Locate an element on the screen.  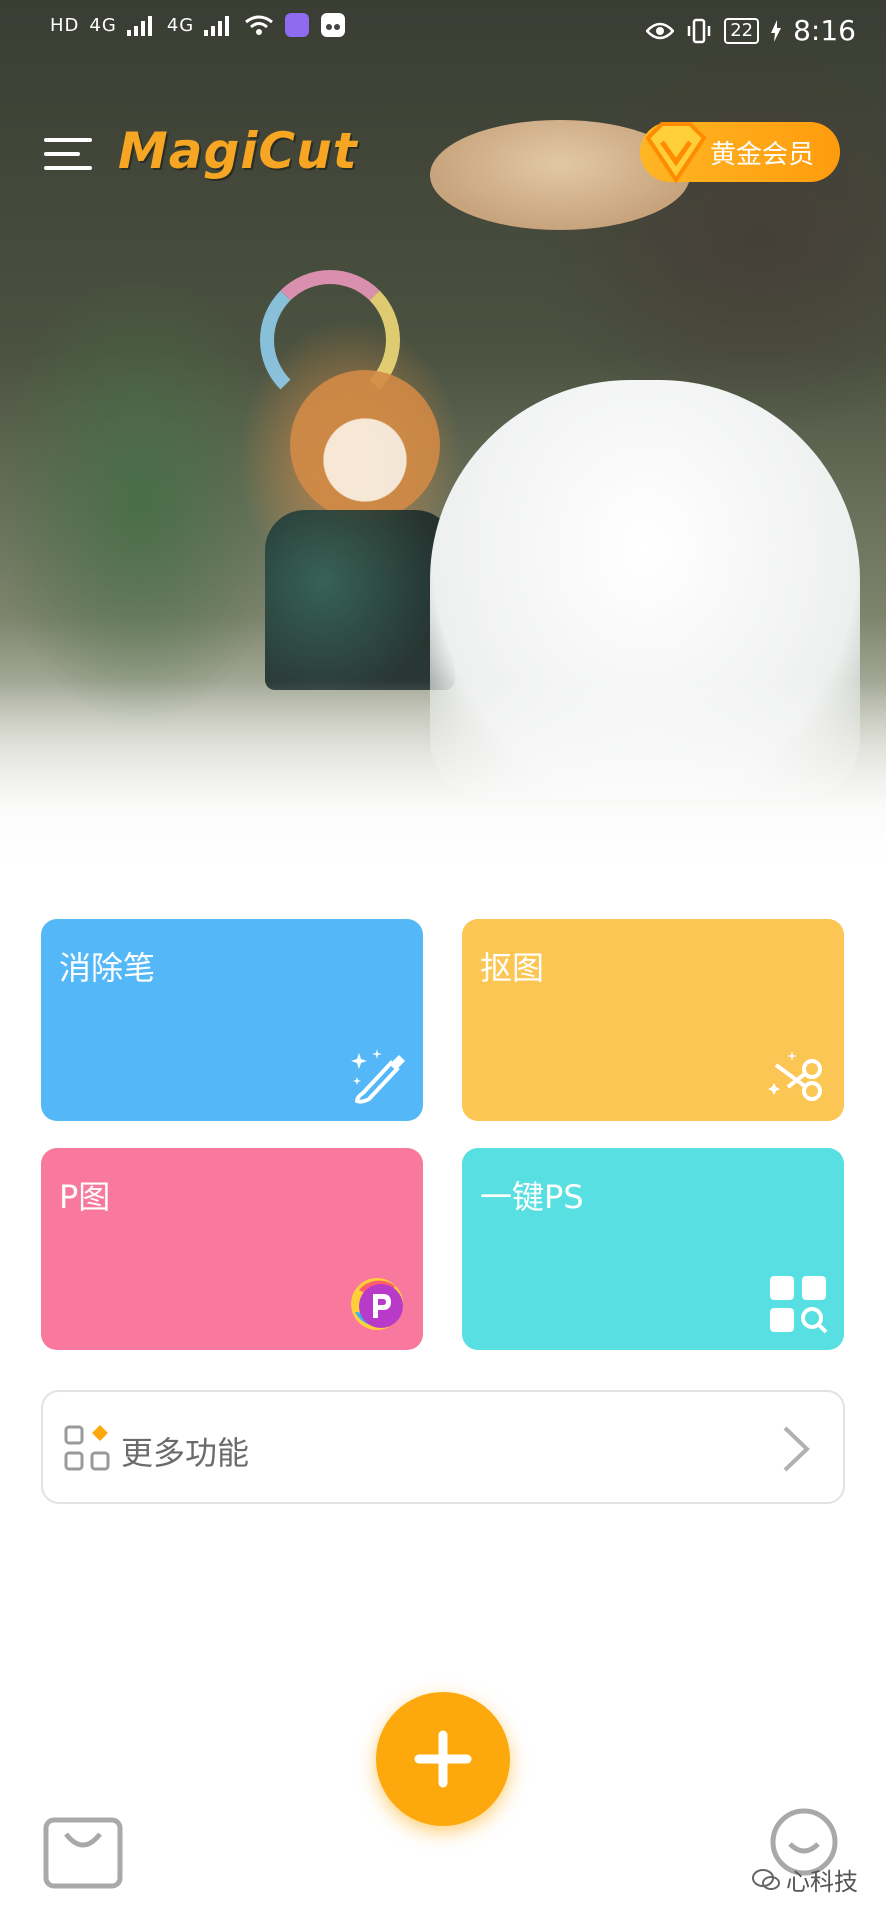
vip-diamond-icon is located at coordinates (676, 153).